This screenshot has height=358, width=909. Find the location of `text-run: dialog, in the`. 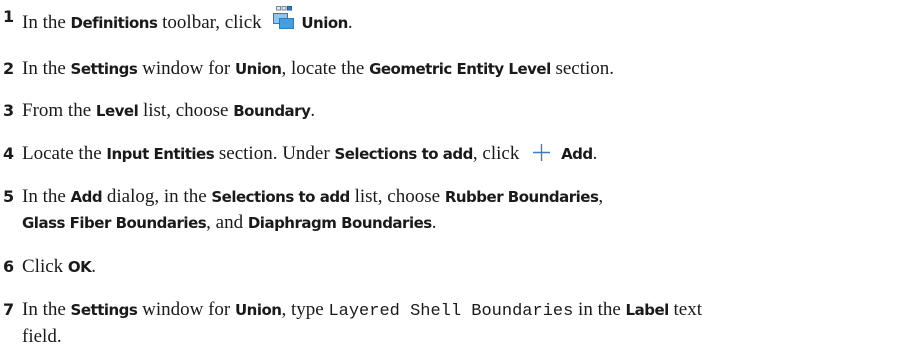

text-run: dialog, in the is located at coordinates (157, 196).